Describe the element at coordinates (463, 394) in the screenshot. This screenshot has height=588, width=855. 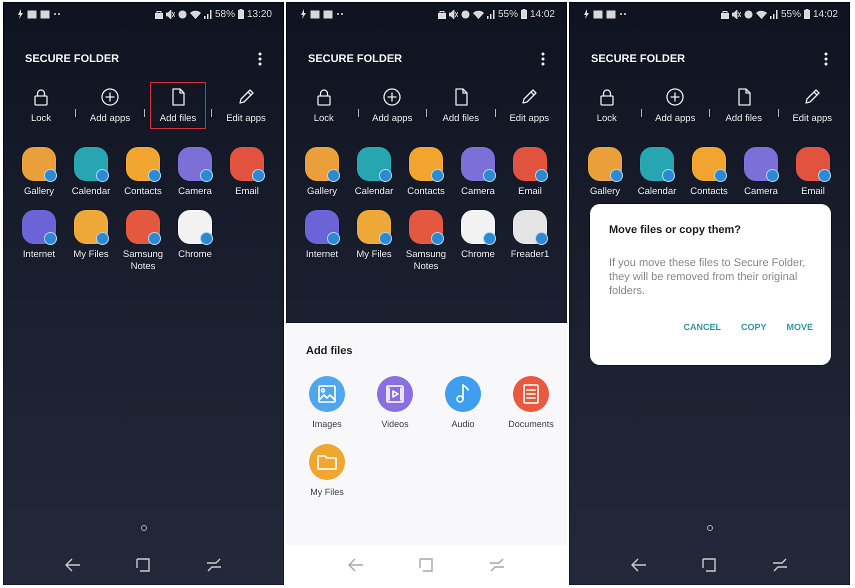
I see `music-note-icon` at that location.